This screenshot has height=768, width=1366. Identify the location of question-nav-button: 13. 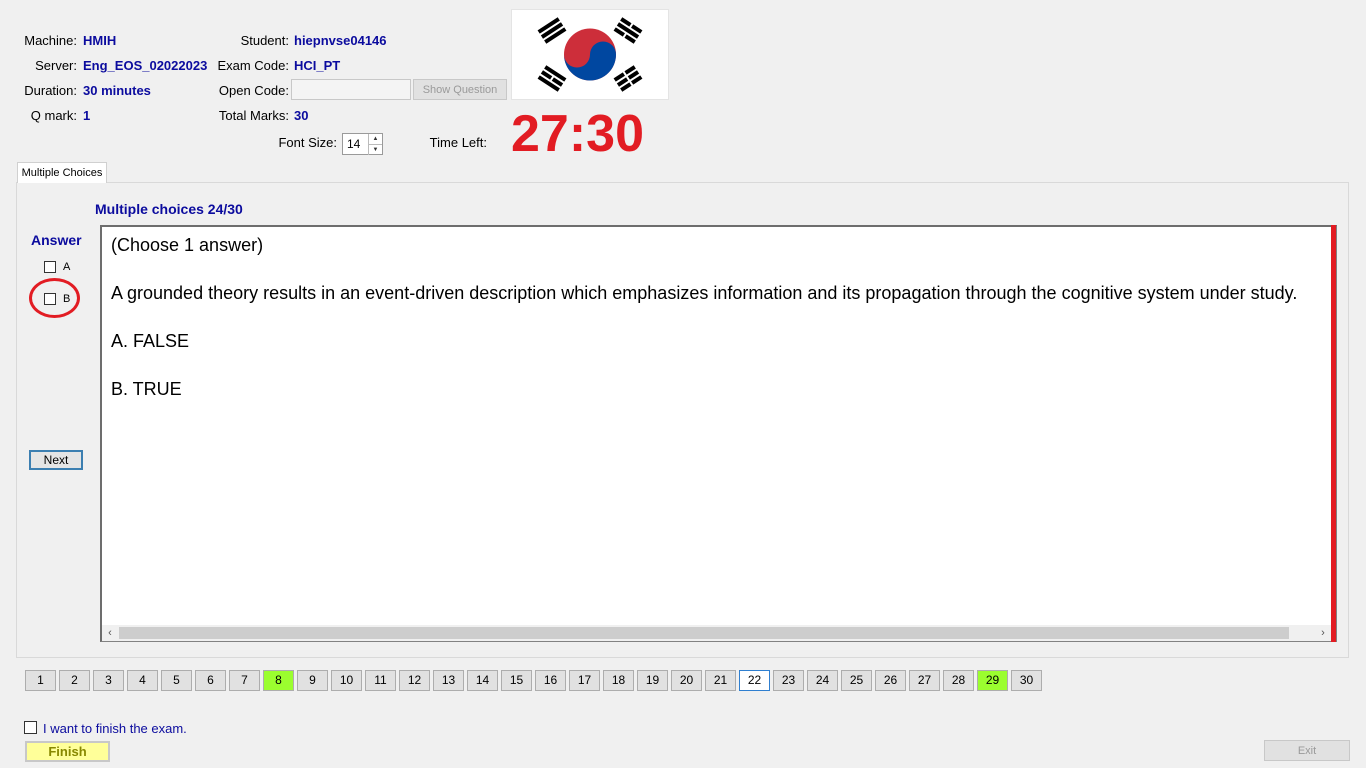
(448, 680).